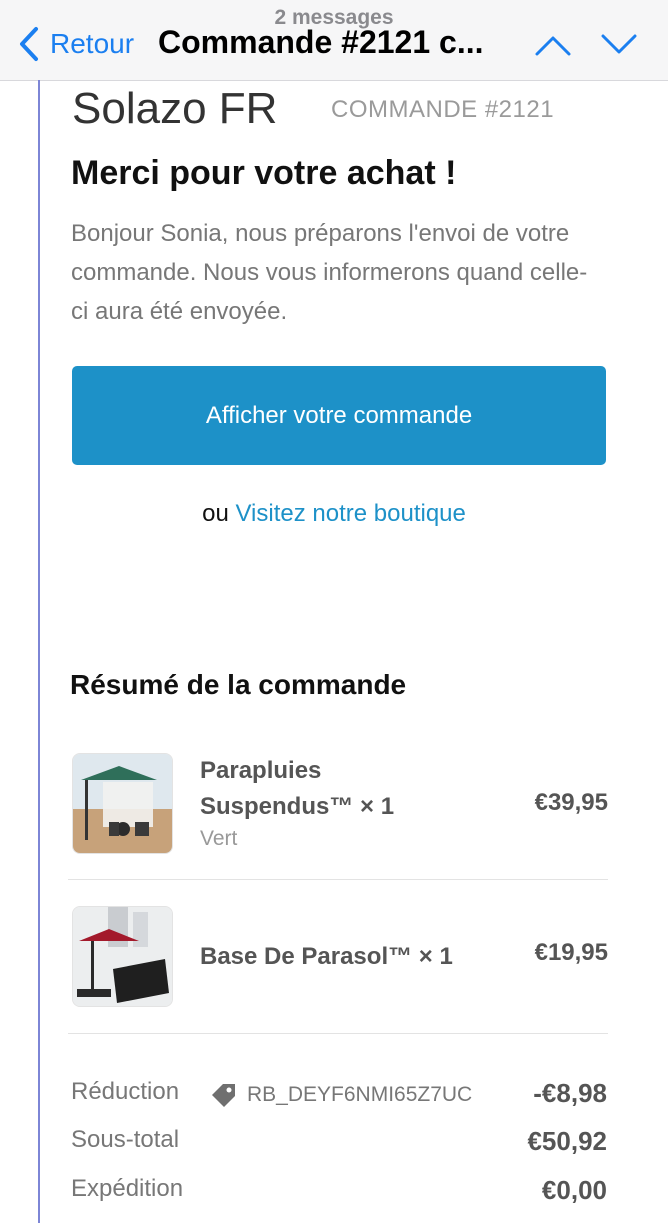 This screenshot has width=668, height=1223. I want to click on list-item: Parapluies Suspendus™ × 1 Vert €39,95, so click(340, 803).